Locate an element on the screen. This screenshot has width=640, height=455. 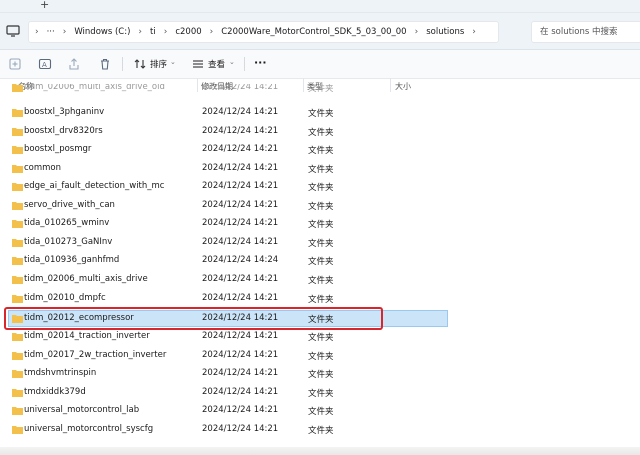
list-item: boostxl_3phganinv 2024/12/24 14:21 文件夹 is located at coordinates (228, 112).